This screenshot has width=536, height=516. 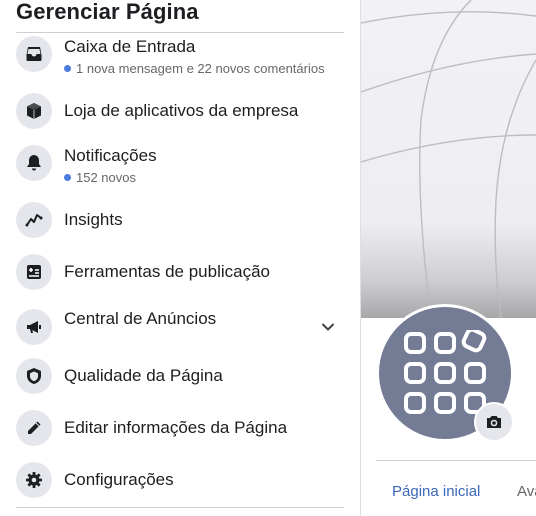 I want to click on shield-icon, so click(x=34, y=376).